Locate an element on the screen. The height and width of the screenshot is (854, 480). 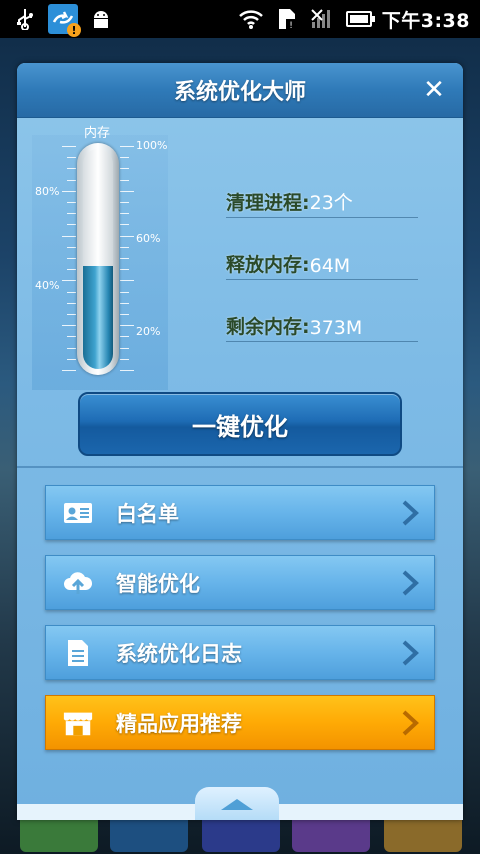
sync-notification-icon: ! is located at coordinates (64, 20).